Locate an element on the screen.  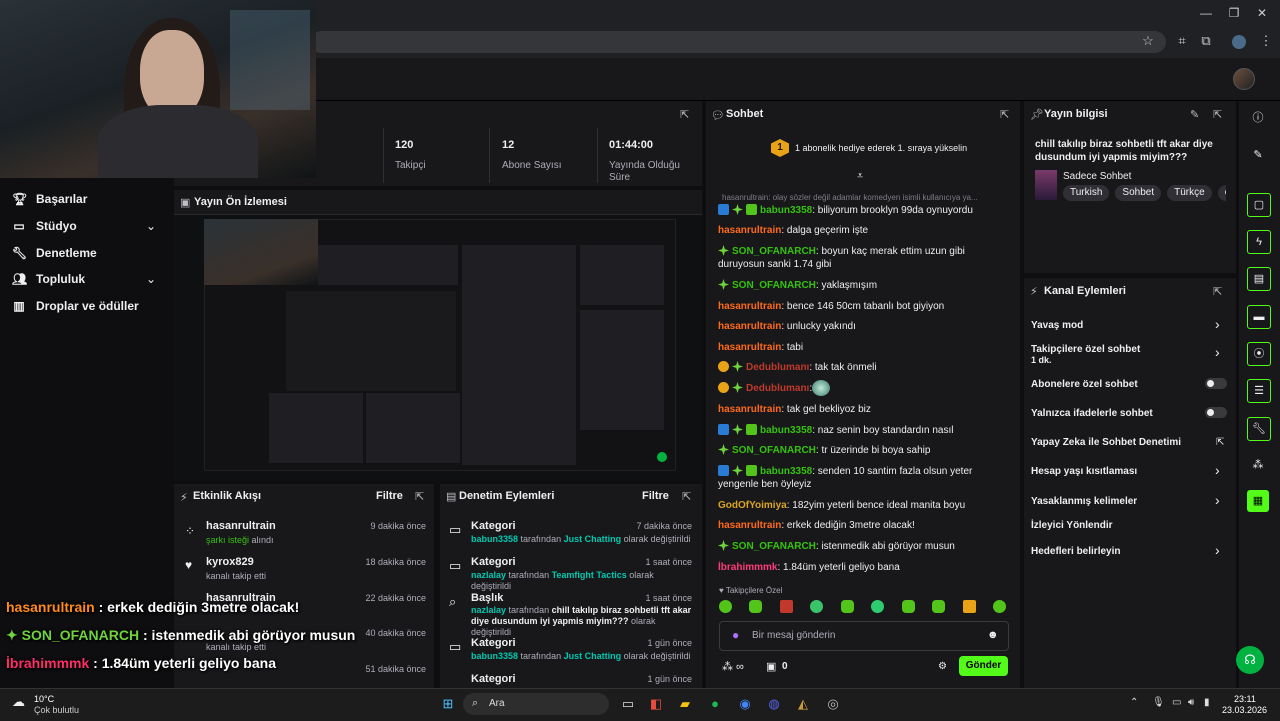
chat-icon: ▬ is located at coordinates (1259, 317).